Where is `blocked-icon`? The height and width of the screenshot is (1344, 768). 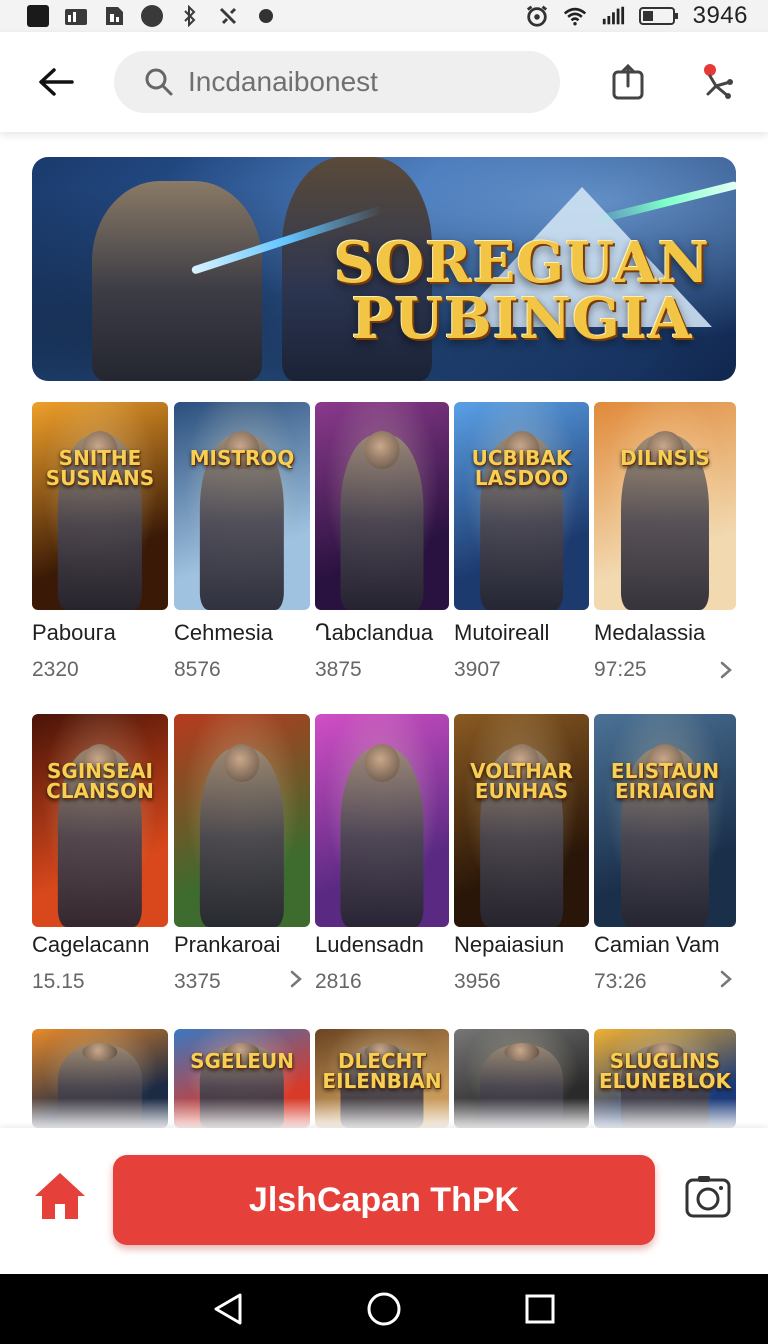 blocked-icon is located at coordinates (152, 16).